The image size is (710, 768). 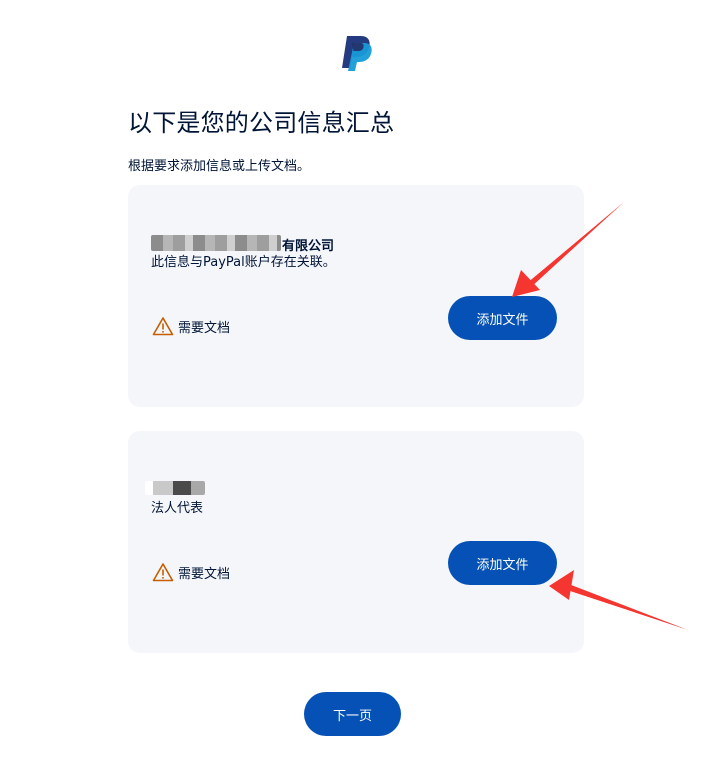 What do you see at coordinates (219, 166) in the screenshot?
I see `page-subtitle: 根据要求添加信息或上传文档。` at bounding box center [219, 166].